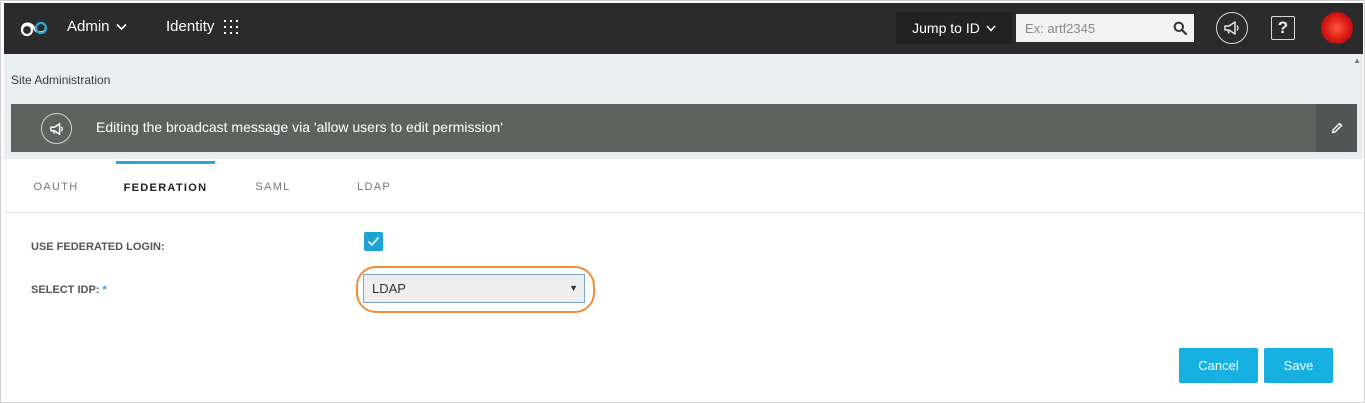 This screenshot has width=1365, height=403. Describe the element at coordinates (56, 186) in the screenshot. I see `tab-oauth: OAUTH` at that location.